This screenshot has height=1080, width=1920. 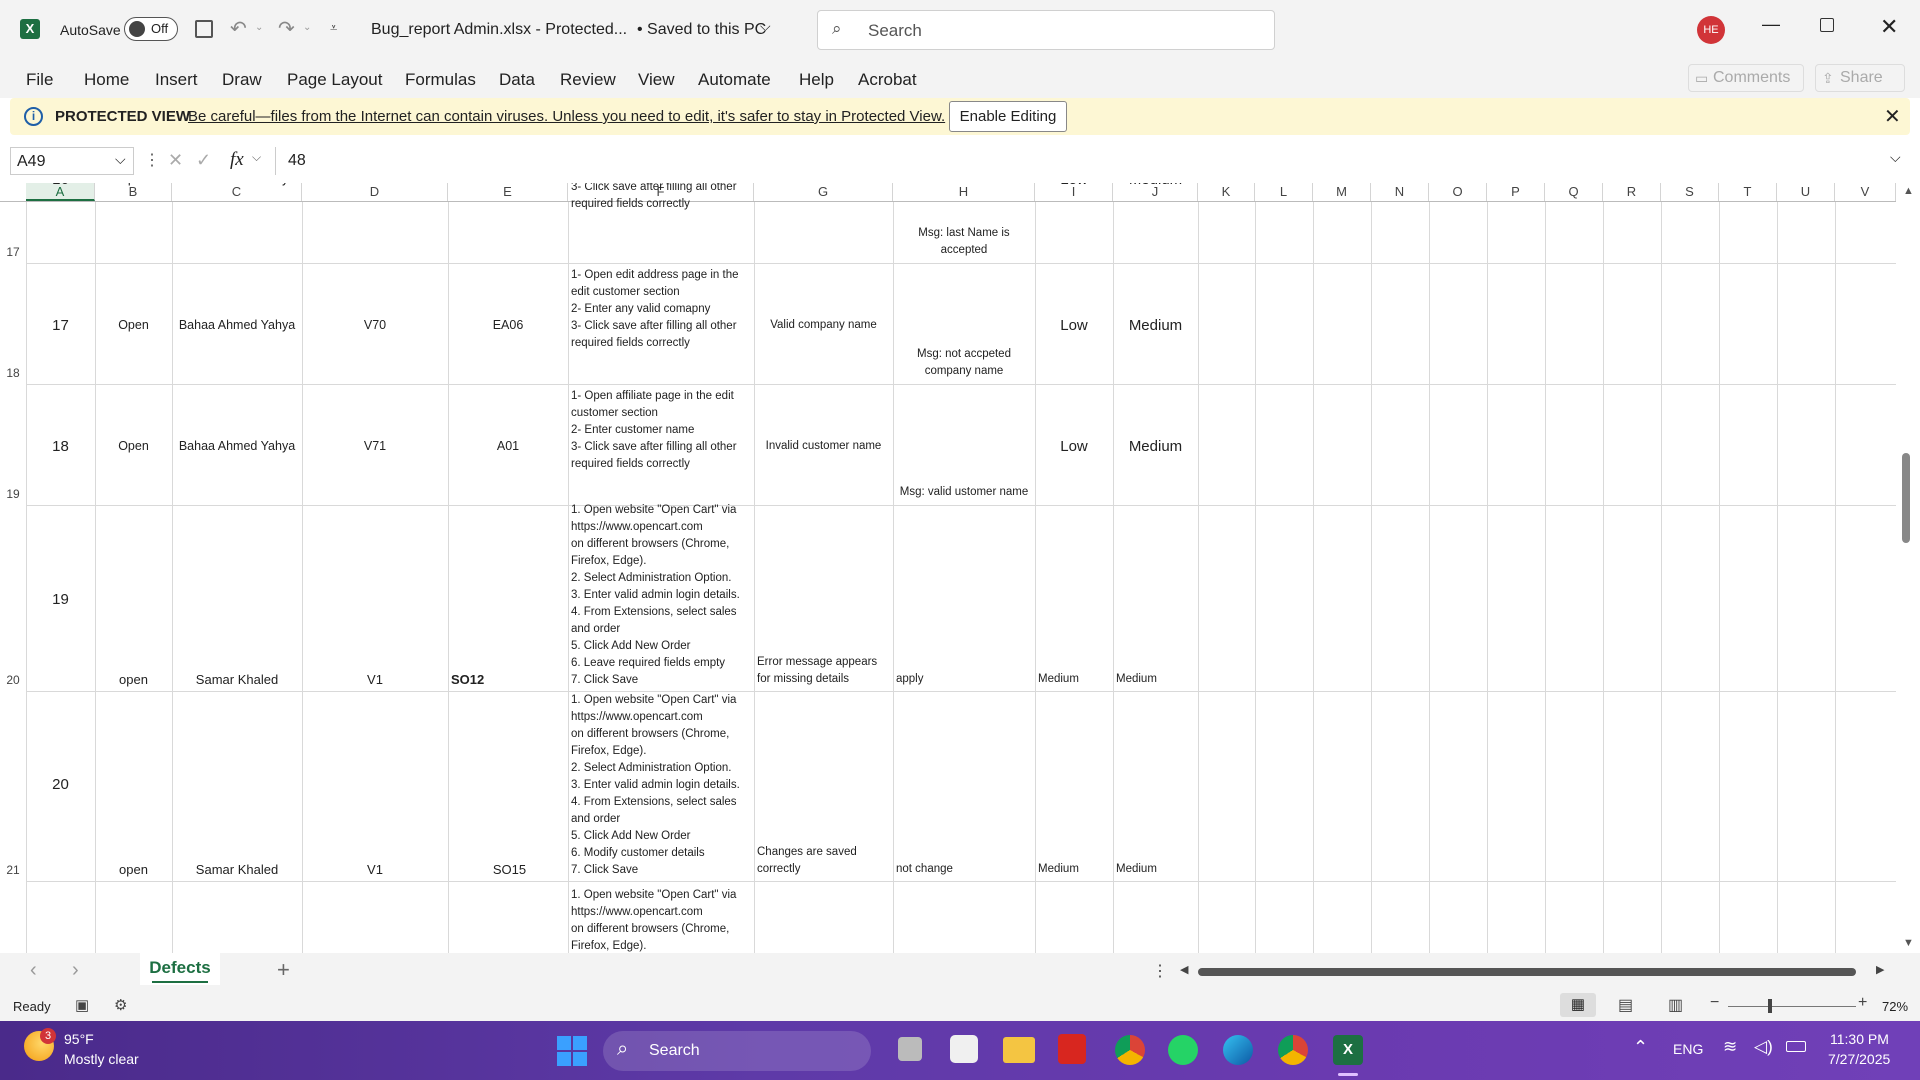 I want to click on task-view-icon, so click(x=910, y=1049).